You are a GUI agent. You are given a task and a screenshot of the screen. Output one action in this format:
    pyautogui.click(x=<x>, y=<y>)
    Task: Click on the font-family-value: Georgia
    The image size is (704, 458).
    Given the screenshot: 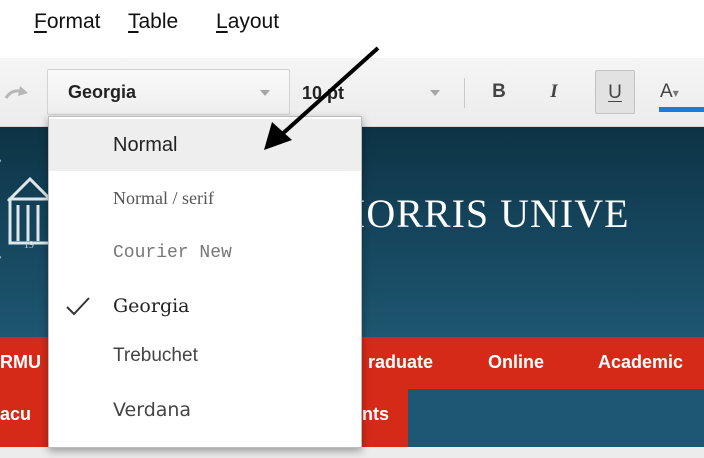 What is the action you would take?
    pyautogui.click(x=102, y=92)
    